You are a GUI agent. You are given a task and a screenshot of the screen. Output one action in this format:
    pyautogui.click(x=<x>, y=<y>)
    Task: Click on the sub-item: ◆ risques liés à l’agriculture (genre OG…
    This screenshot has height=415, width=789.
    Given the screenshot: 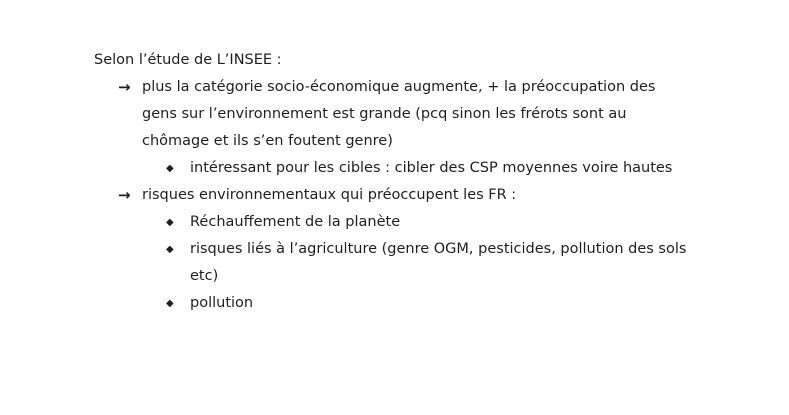 What is the action you would take?
    pyautogui.click(x=438, y=263)
    